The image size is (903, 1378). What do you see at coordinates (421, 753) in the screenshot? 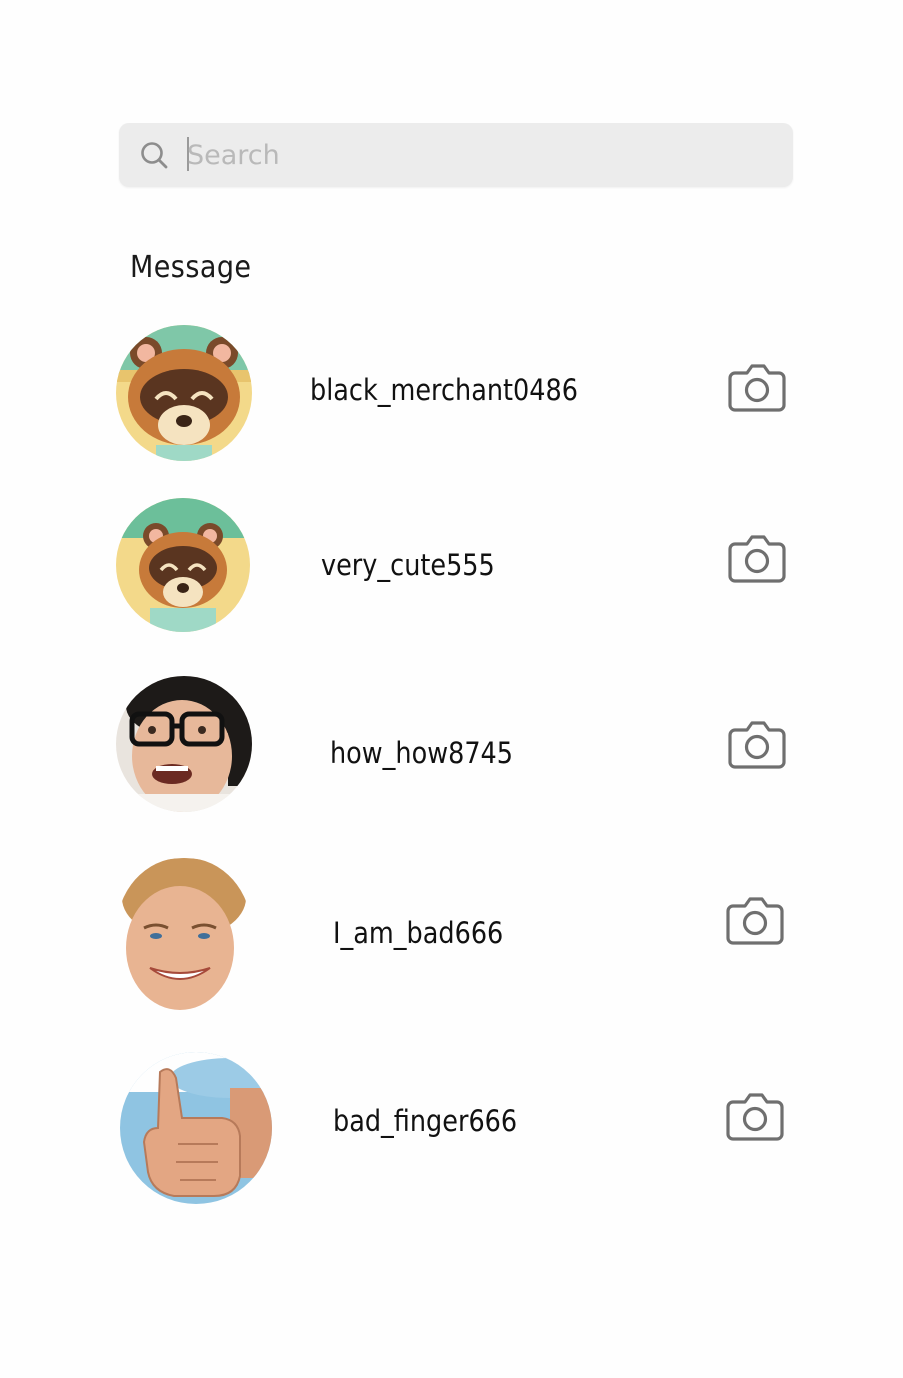
I see `conversation-username: how_how8745` at bounding box center [421, 753].